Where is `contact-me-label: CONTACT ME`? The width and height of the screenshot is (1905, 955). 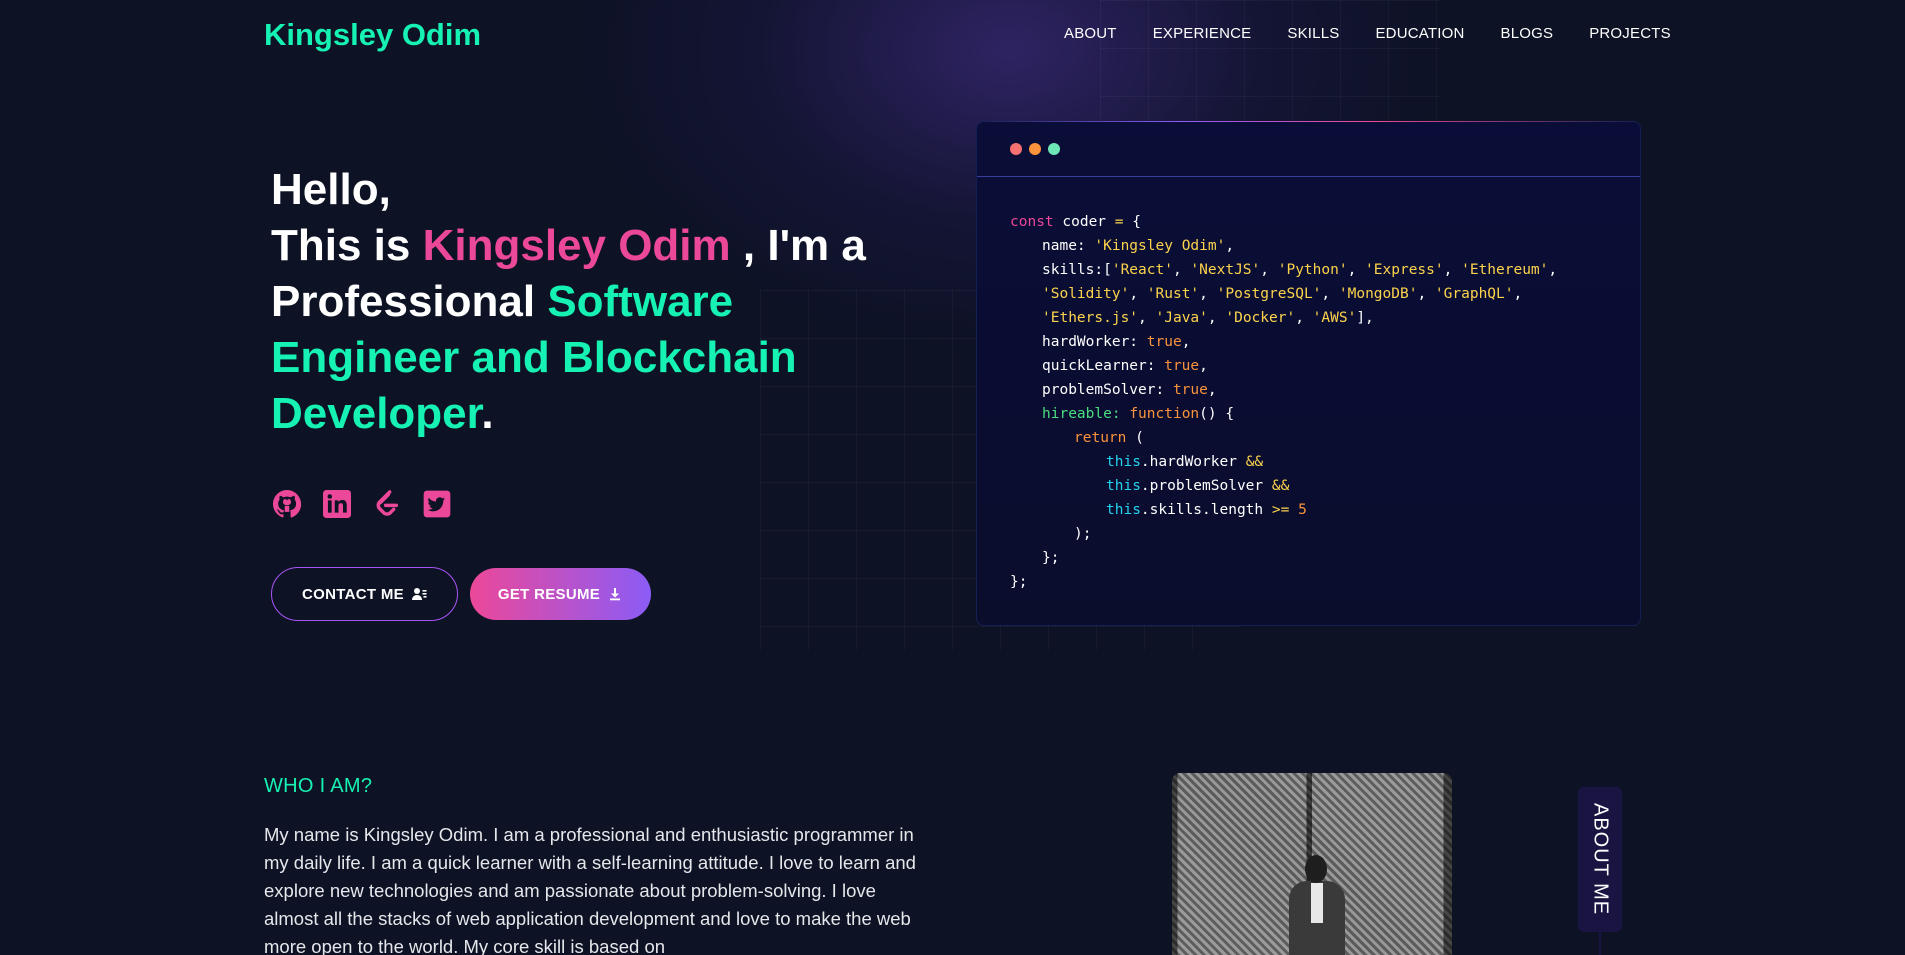 contact-me-label: CONTACT ME is located at coordinates (353, 594).